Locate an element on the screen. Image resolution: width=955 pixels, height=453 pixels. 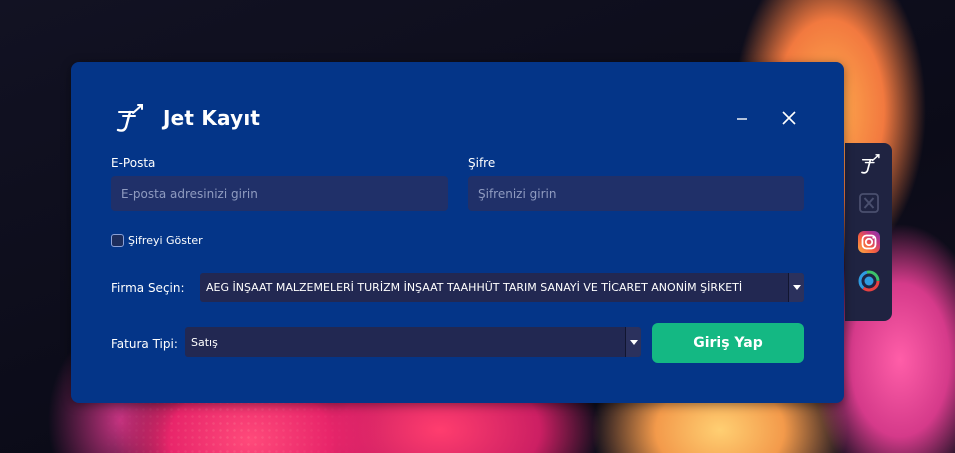
minimize-icon is located at coordinates (742, 119).